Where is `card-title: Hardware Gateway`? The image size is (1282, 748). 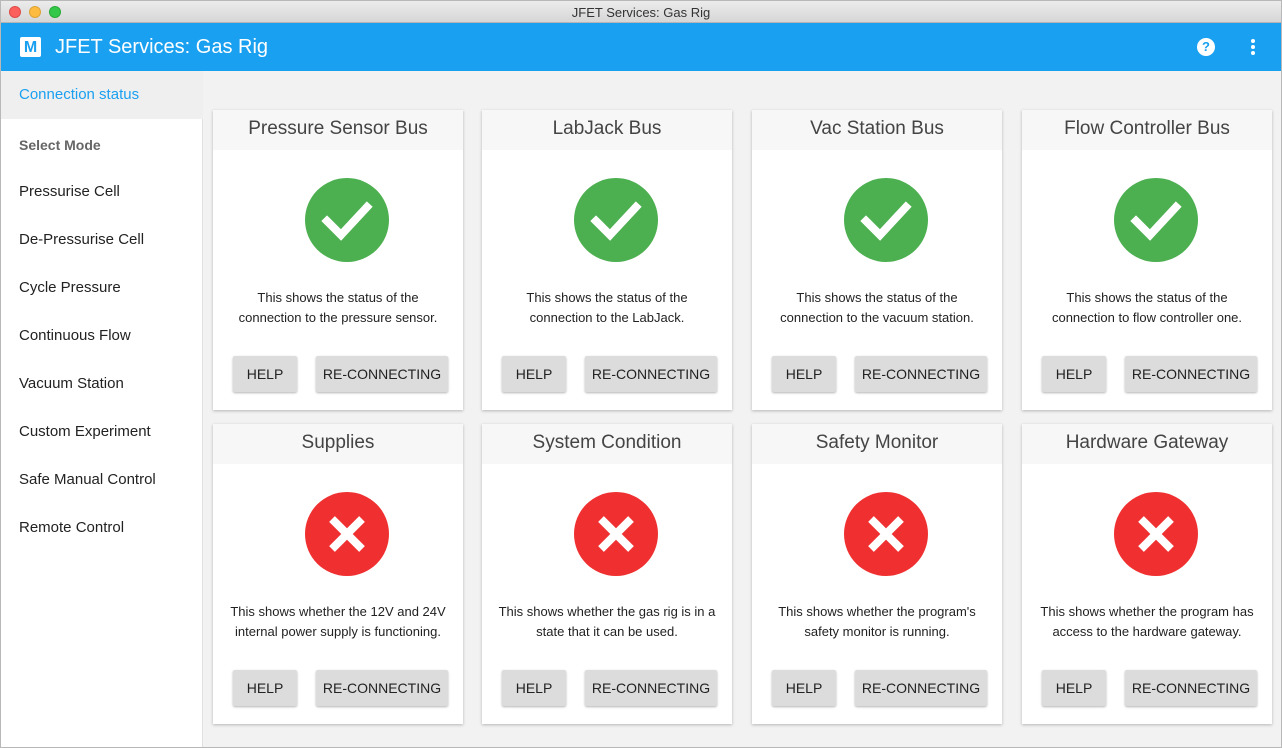
card-title: Hardware Gateway is located at coordinates (1147, 444).